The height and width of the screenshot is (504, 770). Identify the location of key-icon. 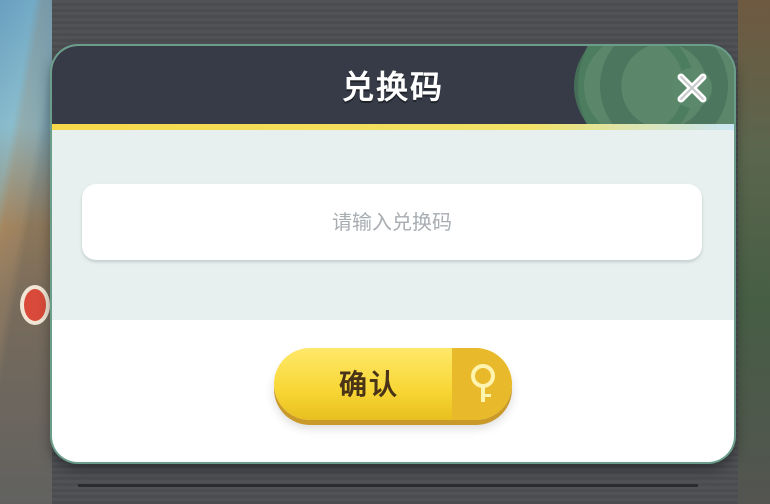
(483, 383).